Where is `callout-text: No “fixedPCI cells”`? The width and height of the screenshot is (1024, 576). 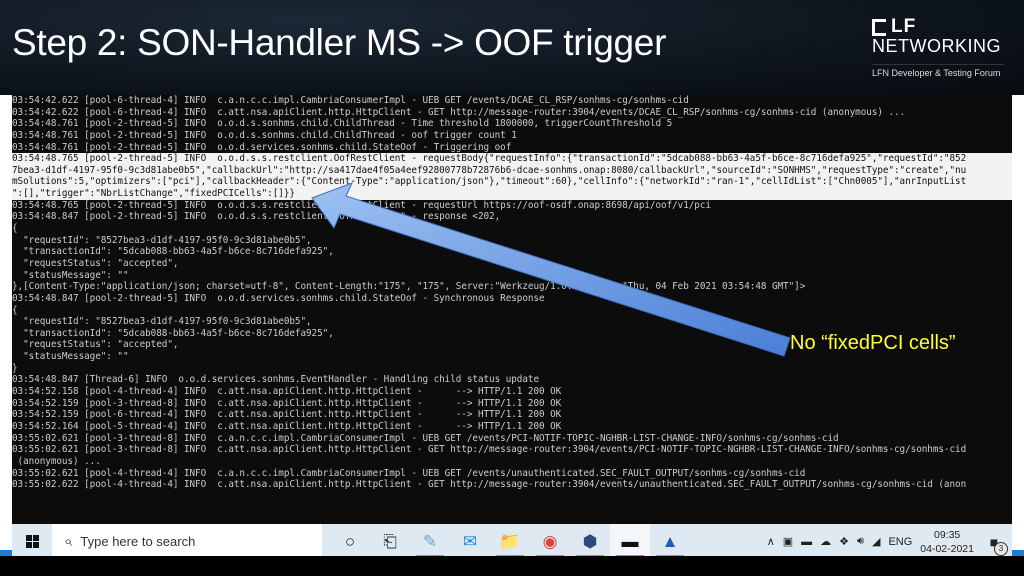
callout-text: No “fixedPCI cells” is located at coordinates (873, 343).